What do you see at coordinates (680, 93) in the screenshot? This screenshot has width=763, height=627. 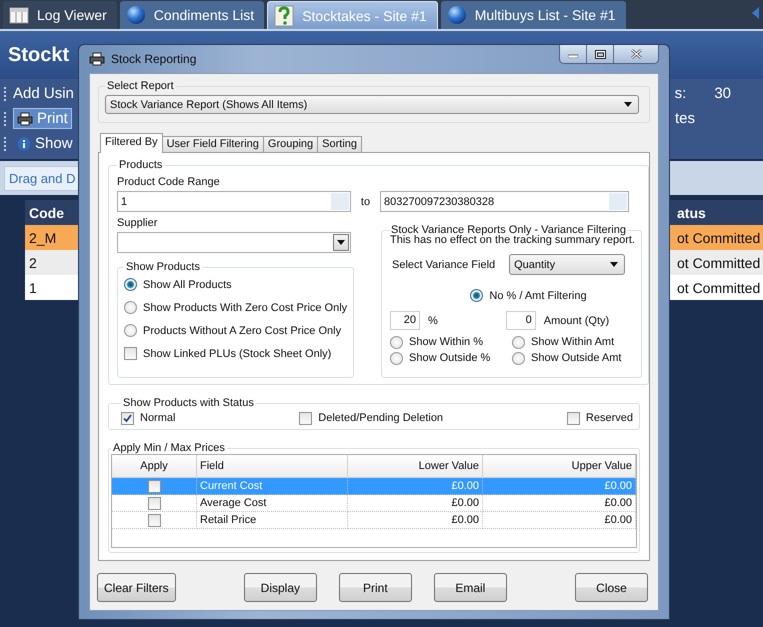 I see `count-label: s:` at bounding box center [680, 93].